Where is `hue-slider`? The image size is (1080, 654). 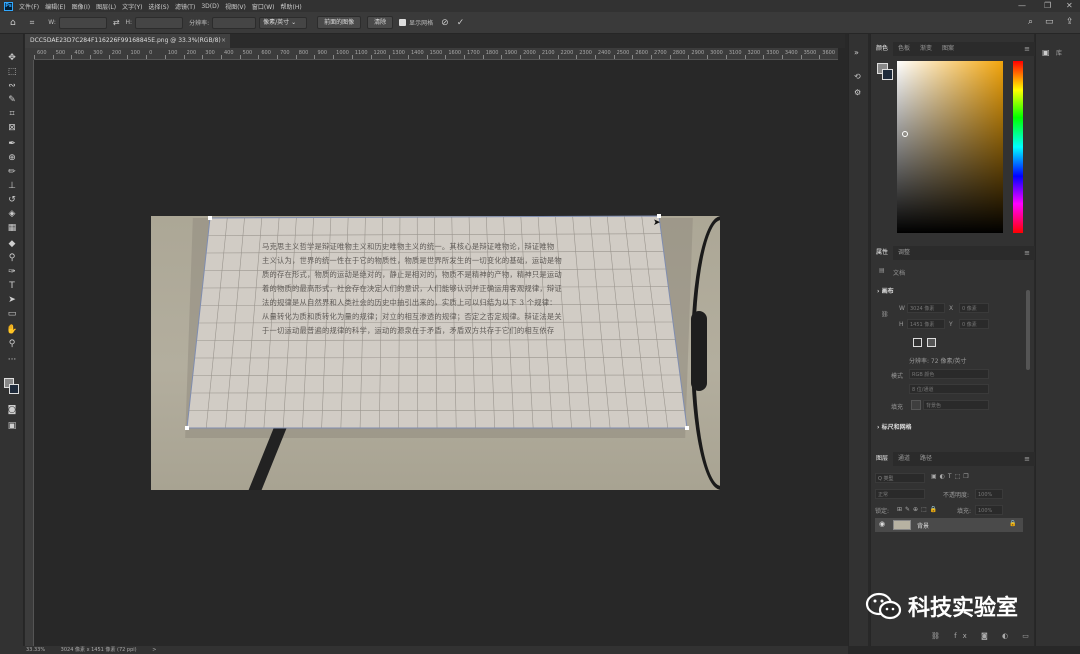 hue-slider is located at coordinates (1018, 147).